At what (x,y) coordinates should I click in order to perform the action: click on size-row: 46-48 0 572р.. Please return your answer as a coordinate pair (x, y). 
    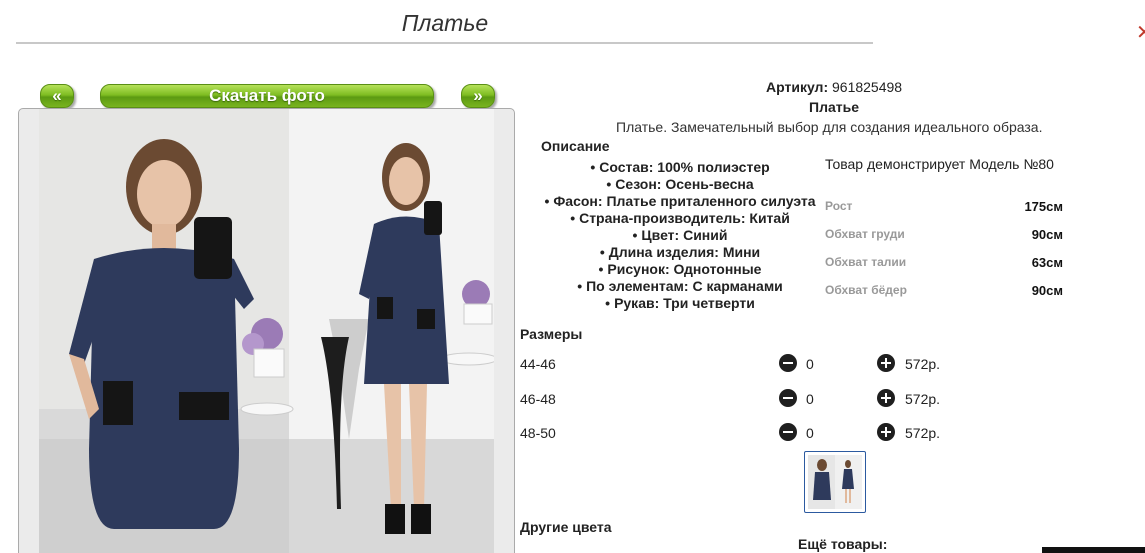
    Looking at the image, I should click on (780, 400).